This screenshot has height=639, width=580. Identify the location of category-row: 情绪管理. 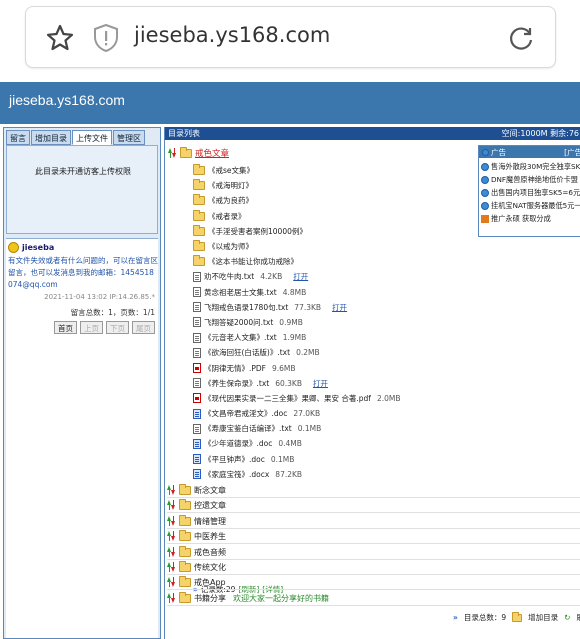
(373, 521).